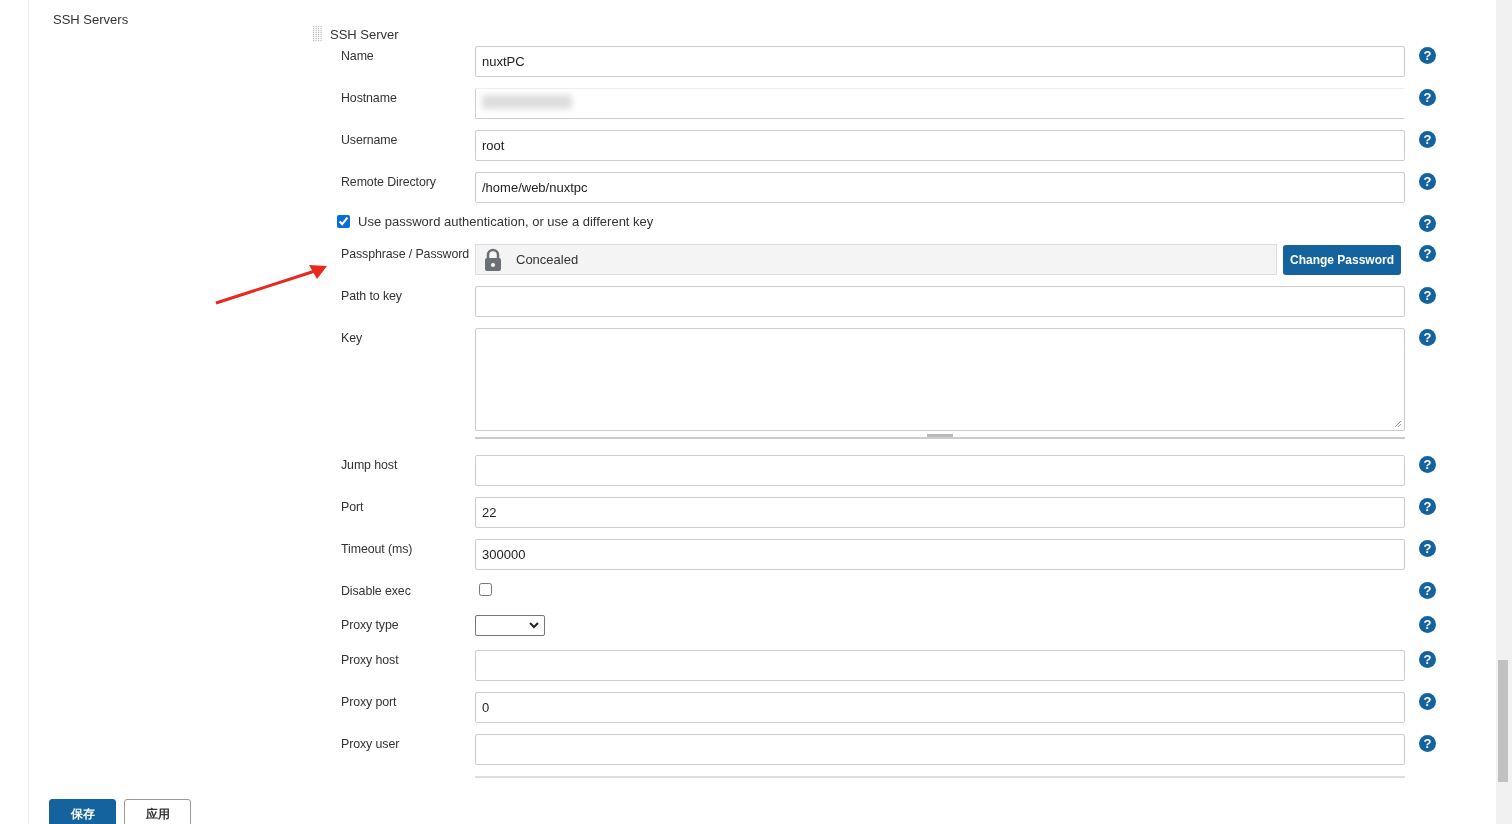  What do you see at coordinates (377, 548) in the screenshot?
I see `field-label: Timeout (ms)` at bounding box center [377, 548].